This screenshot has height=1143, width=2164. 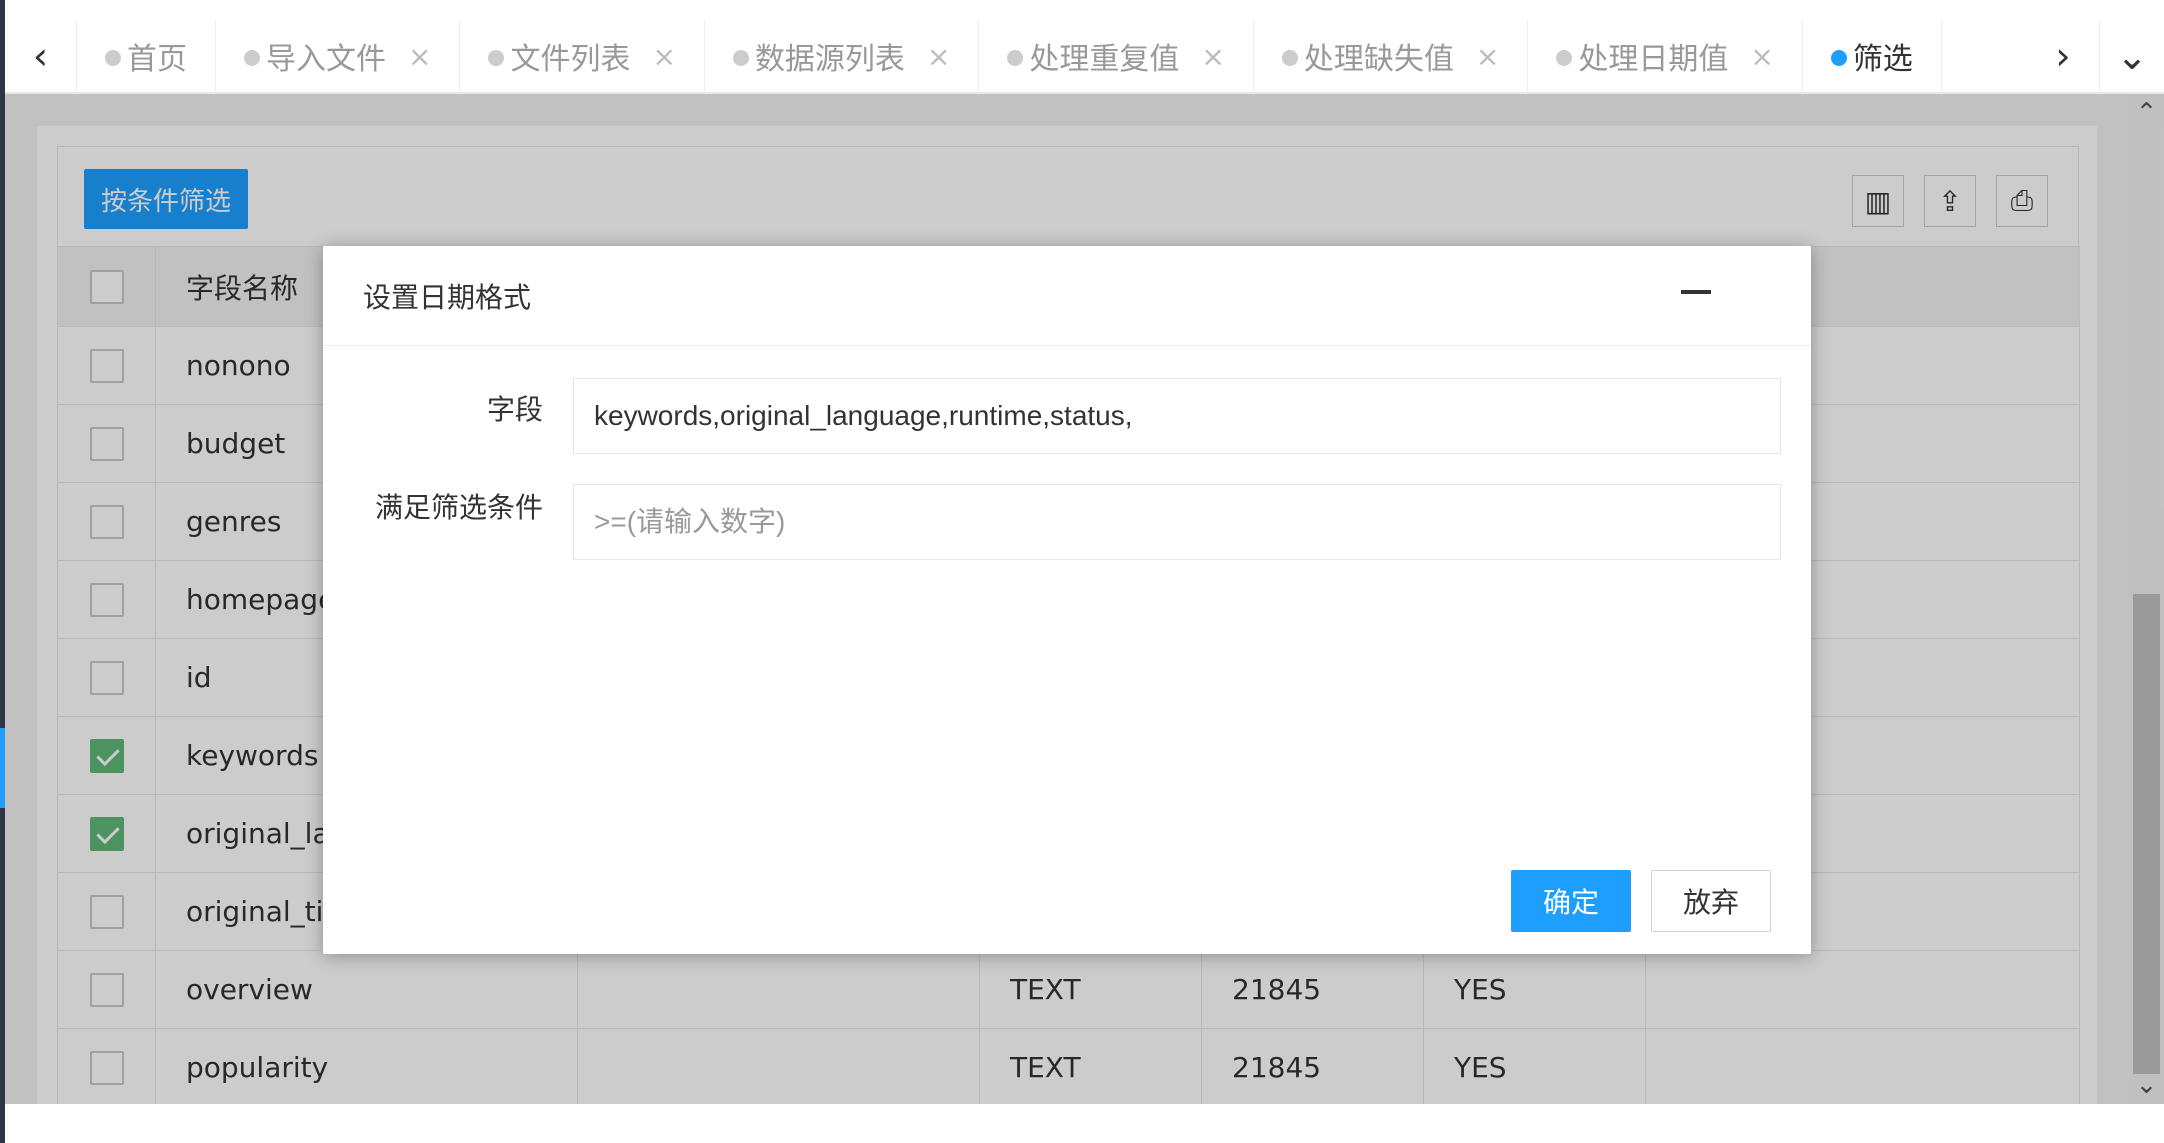 What do you see at coordinates (1177, 416) in the screenshot?
I see `field-input` at bounding box center [1177, 416].